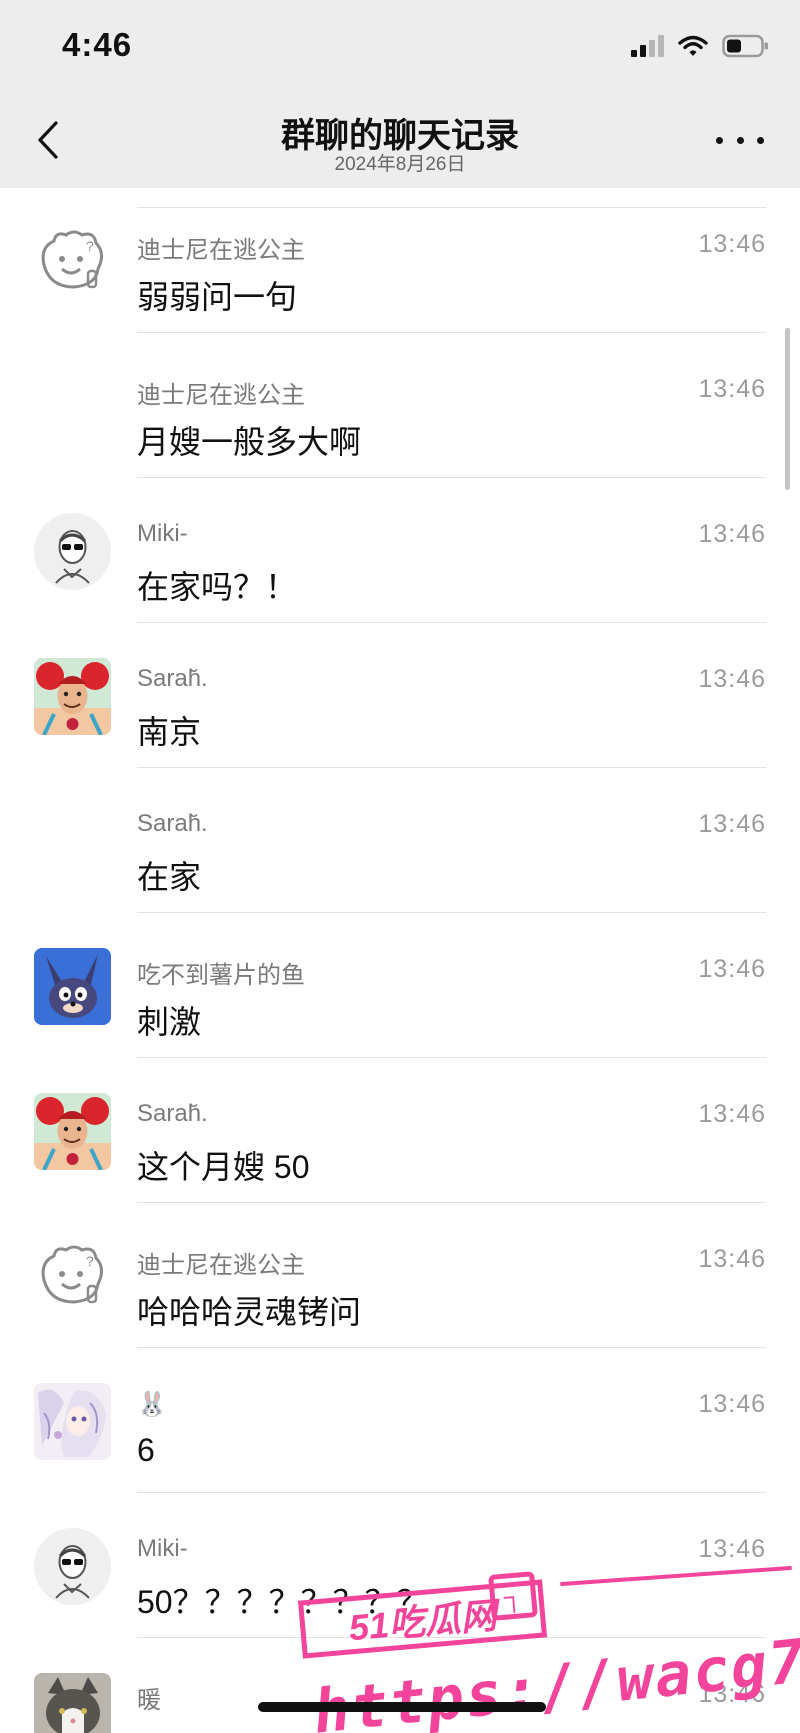  What do you see at coordinates (217, 587) in the screenshot?
I see `message-text: 在家吗？！` at bounding box center [217, 587].